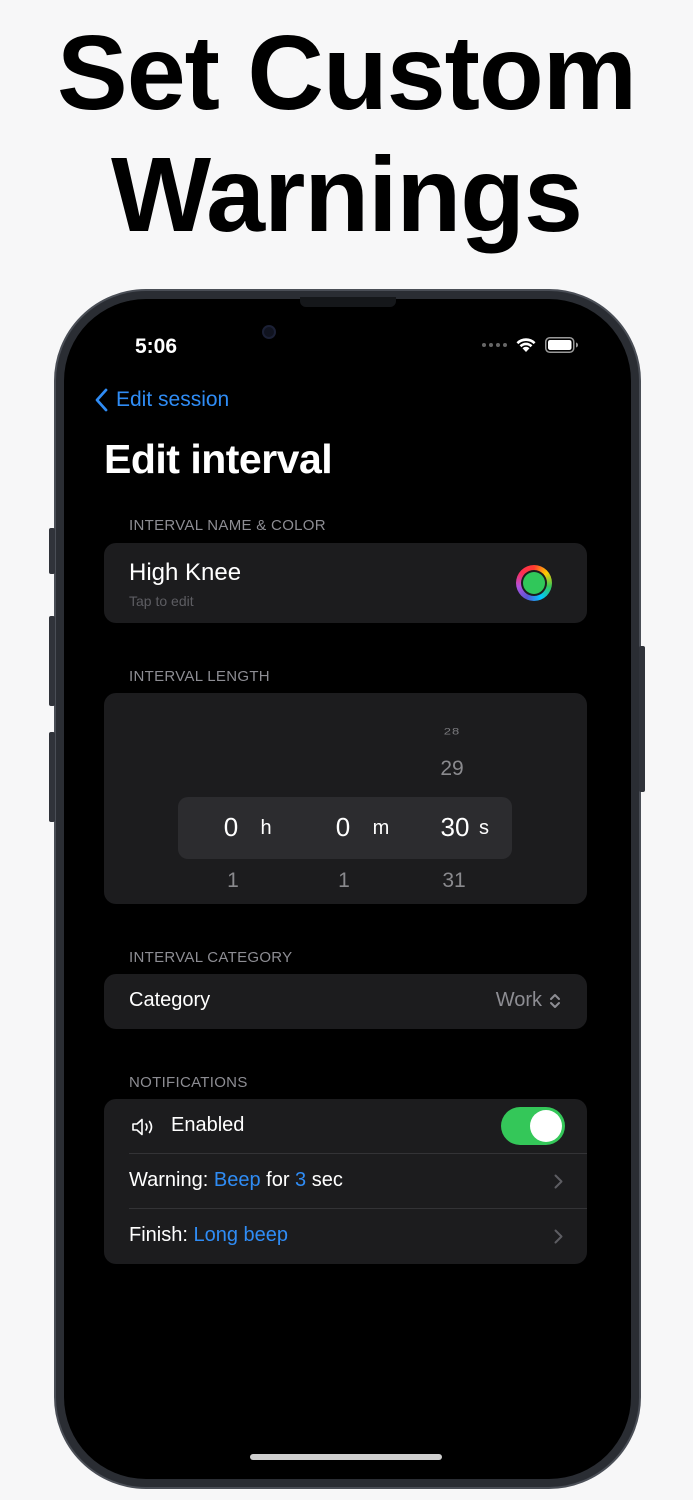  I want to click on finish-summary: Finish: Long beep, so click(208, 1235).